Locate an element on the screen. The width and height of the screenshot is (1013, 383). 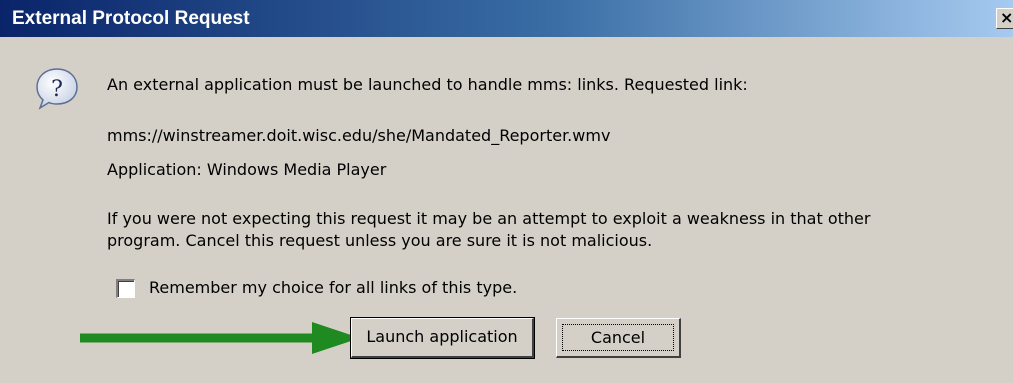
cancel-button: Cancel is located at coordinates (618, 338).